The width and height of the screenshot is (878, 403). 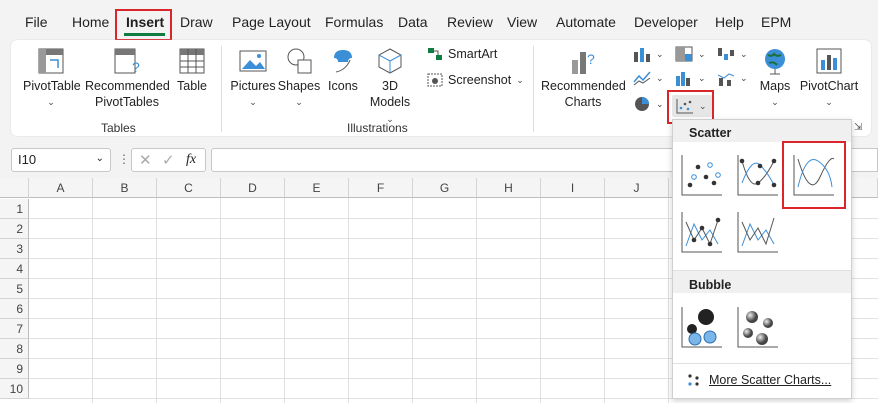 I want to click on waterfall-chart-button: ⌄, so click(x=732, y=54).